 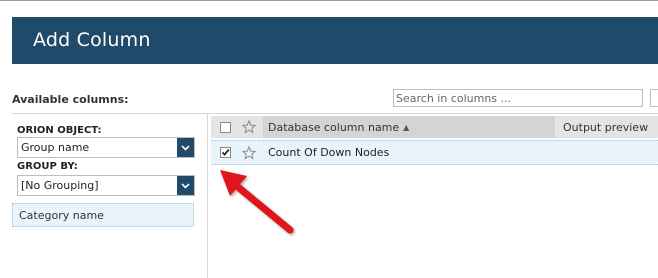 I want to click on category-list-item: Category name, so click(x=103, y=215).